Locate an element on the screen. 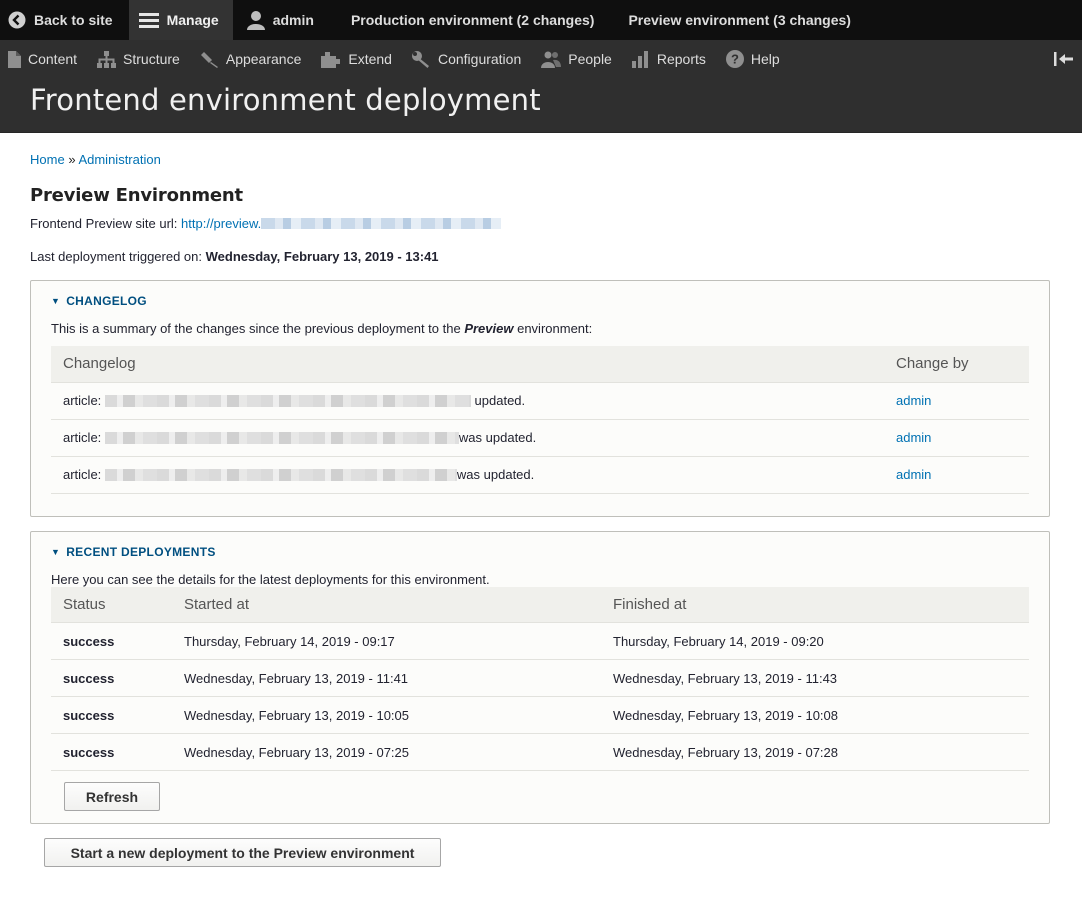  description-env: Preview is located at coordinates (489, 328).